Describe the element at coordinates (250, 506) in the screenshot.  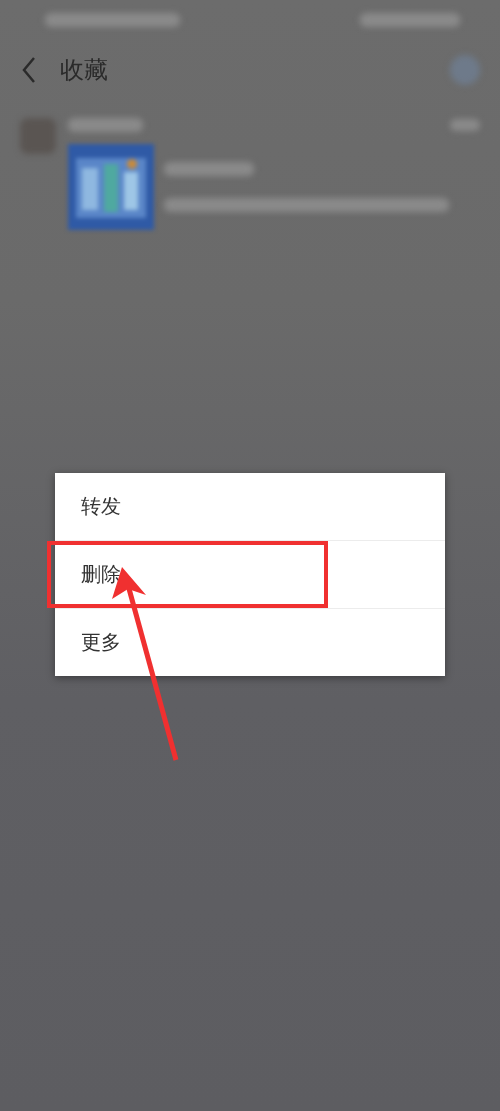
I see `menu-item: 转发` at that location.